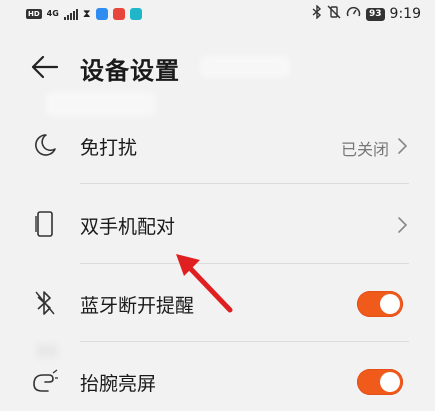 This screenshot has height=411, width=435. Describe the element at coordinates (45, 145) in the screenshot. I see `moon-icon` at that location.